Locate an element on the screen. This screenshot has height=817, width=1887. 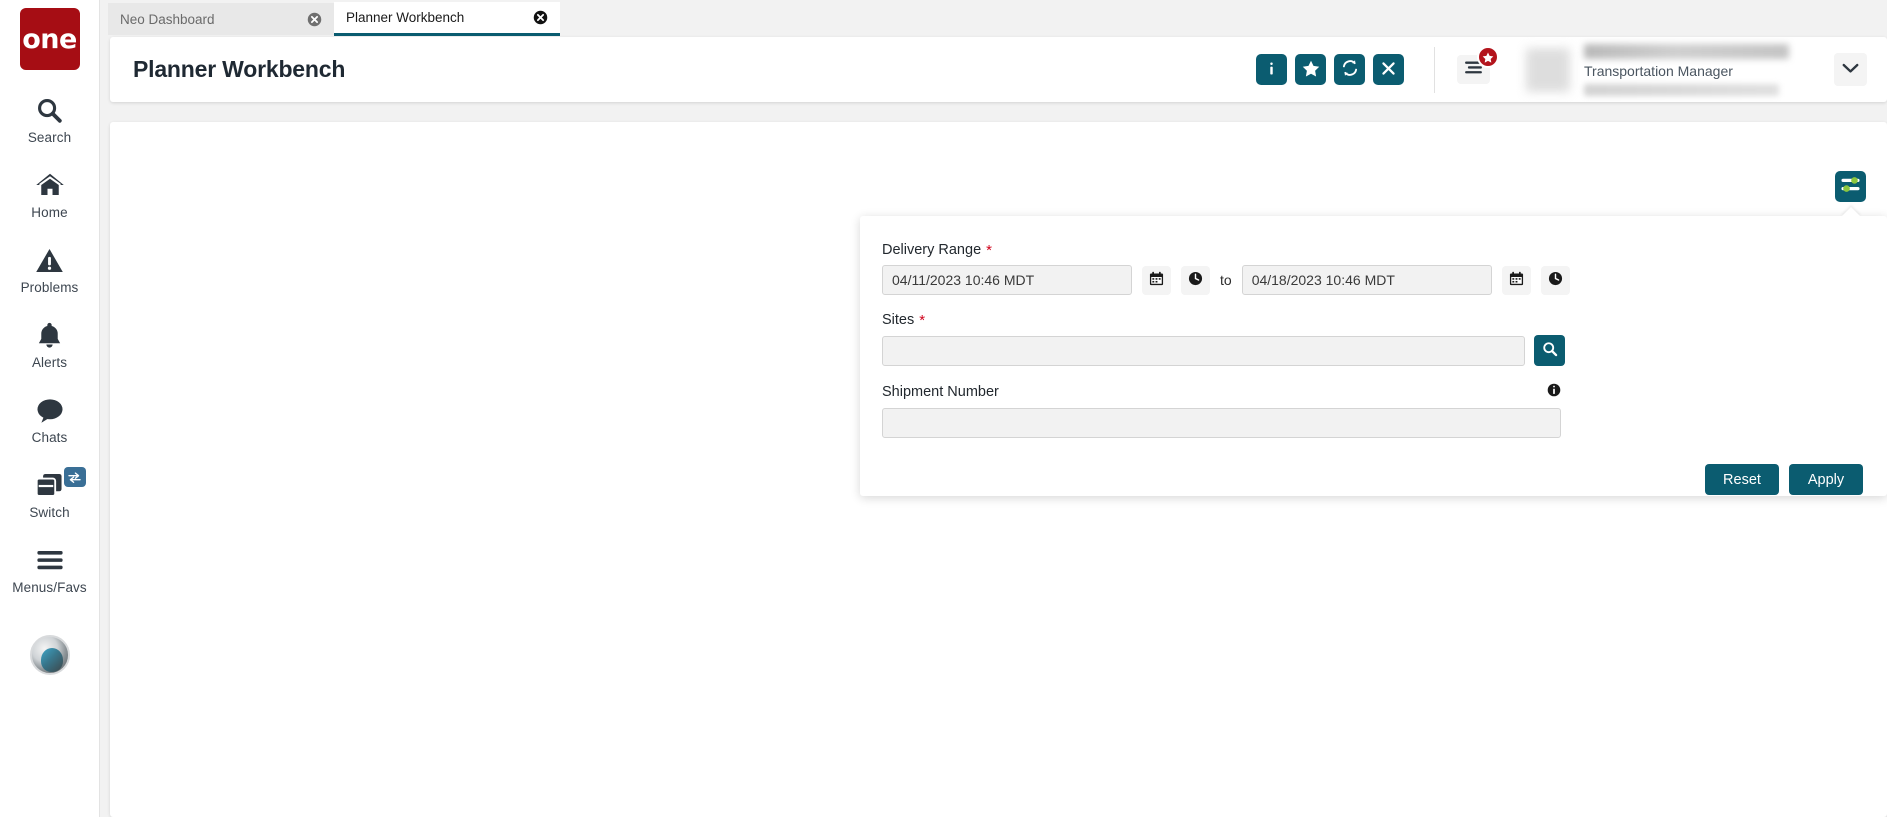
sites-label: Sites * is located at coordinates (1372, 320).